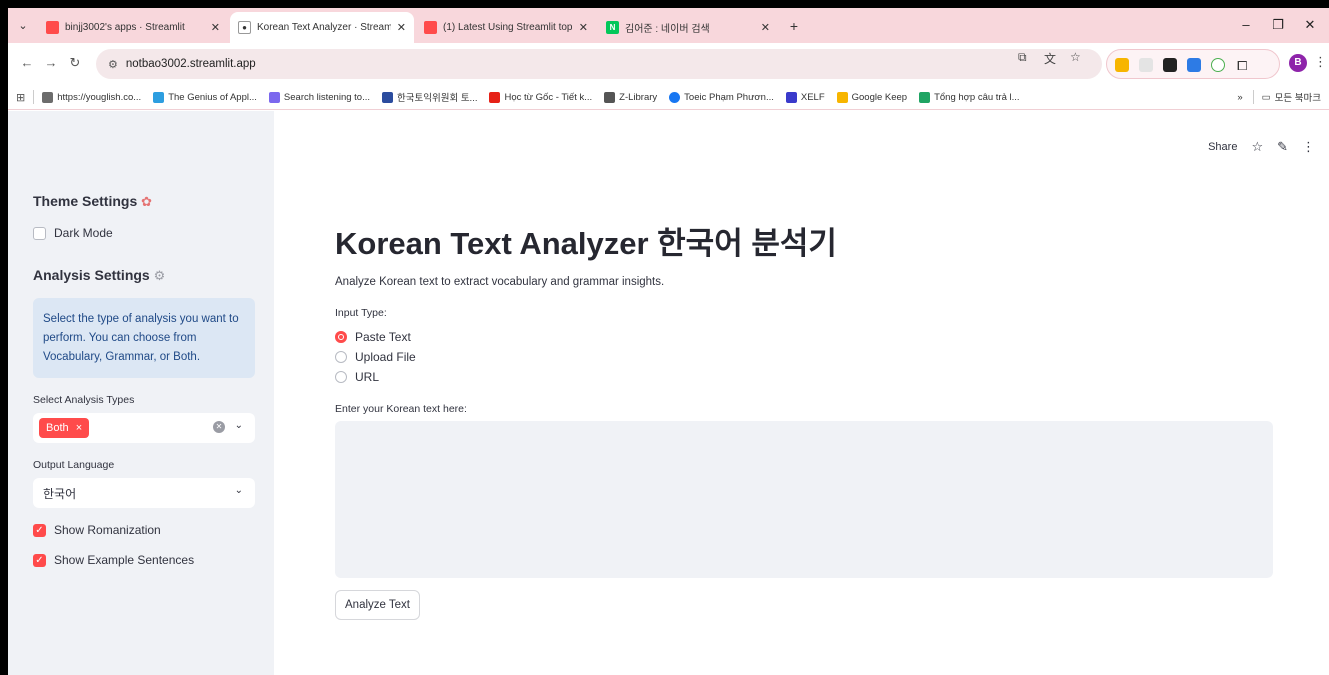 The image size is (1329, 675). What do you see at coordinates (51, 62) in the screenshot?
I see `forward-icon: →` at bounding box center [51, 62].